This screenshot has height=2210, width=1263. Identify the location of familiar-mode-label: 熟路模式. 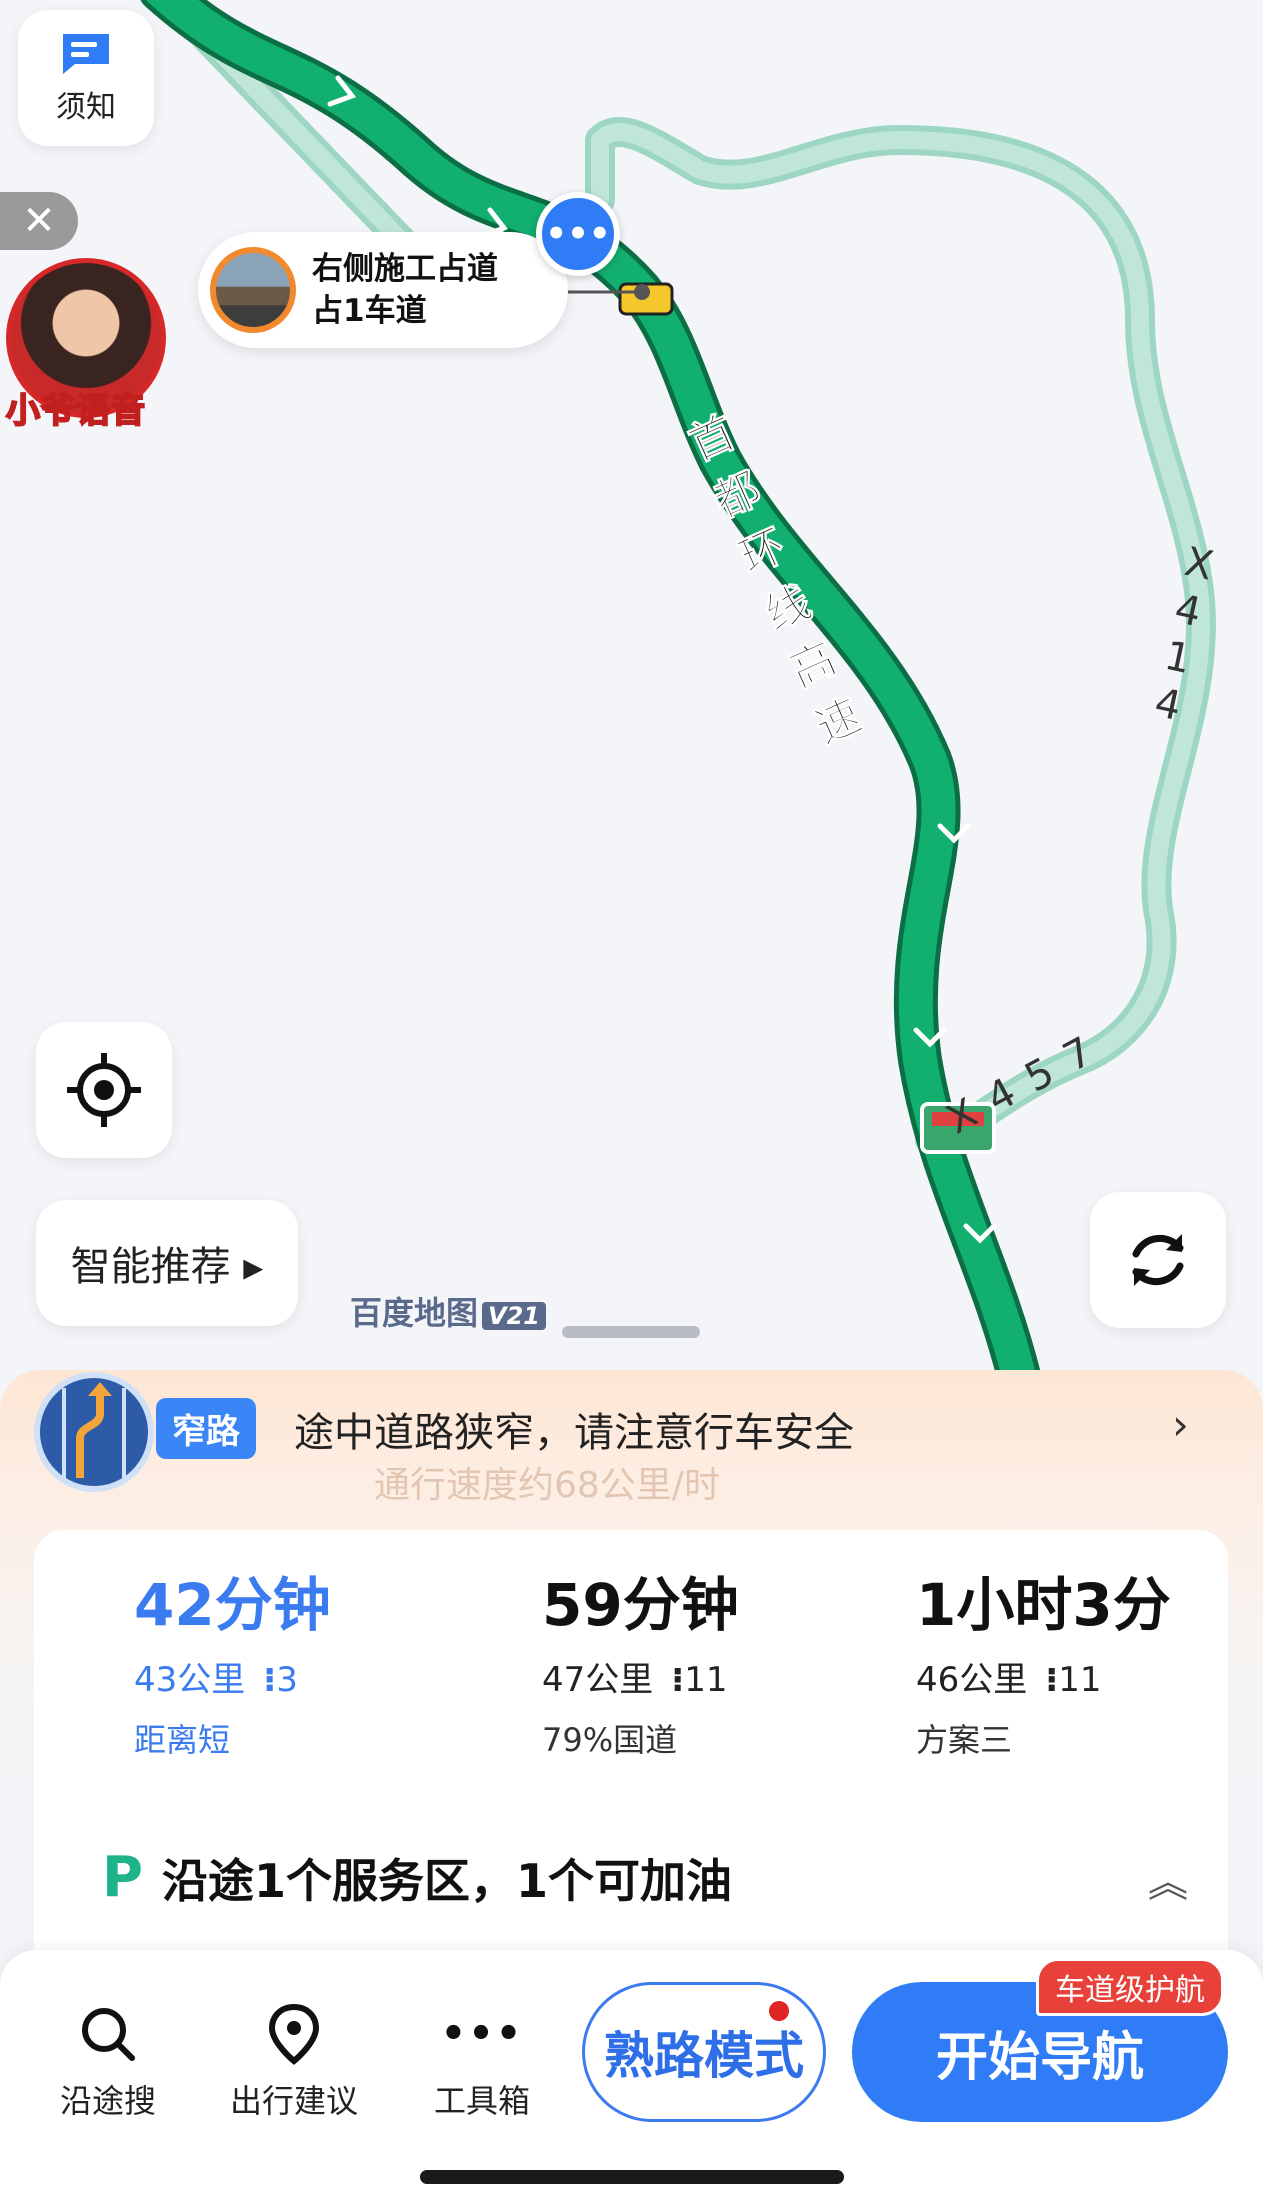
(704, 2056).